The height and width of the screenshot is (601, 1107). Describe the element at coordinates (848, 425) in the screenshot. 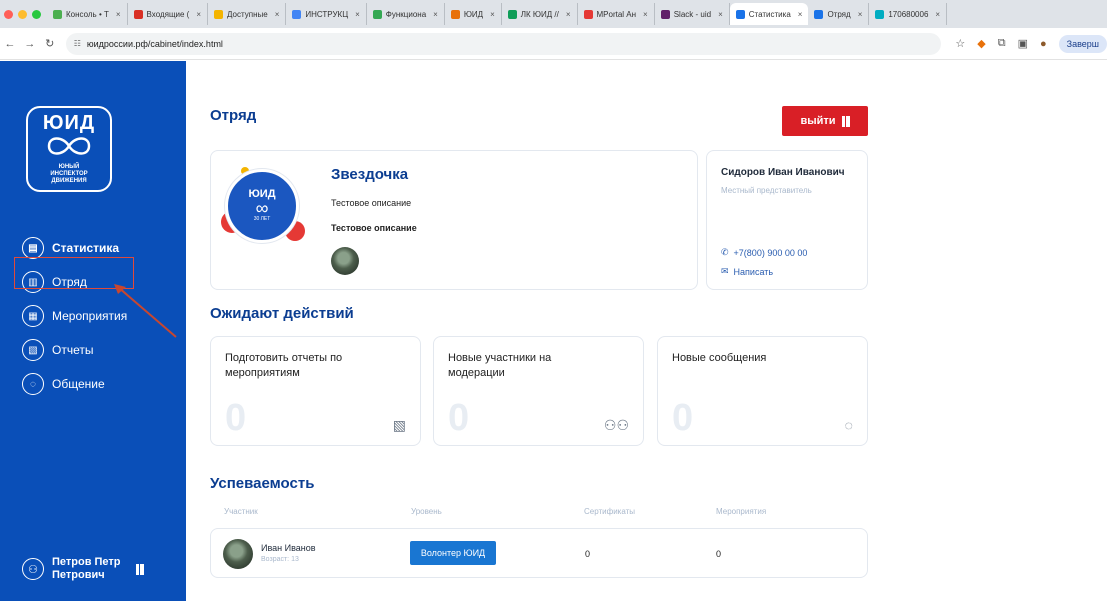

I see `chat-icon: ◌` at that location.